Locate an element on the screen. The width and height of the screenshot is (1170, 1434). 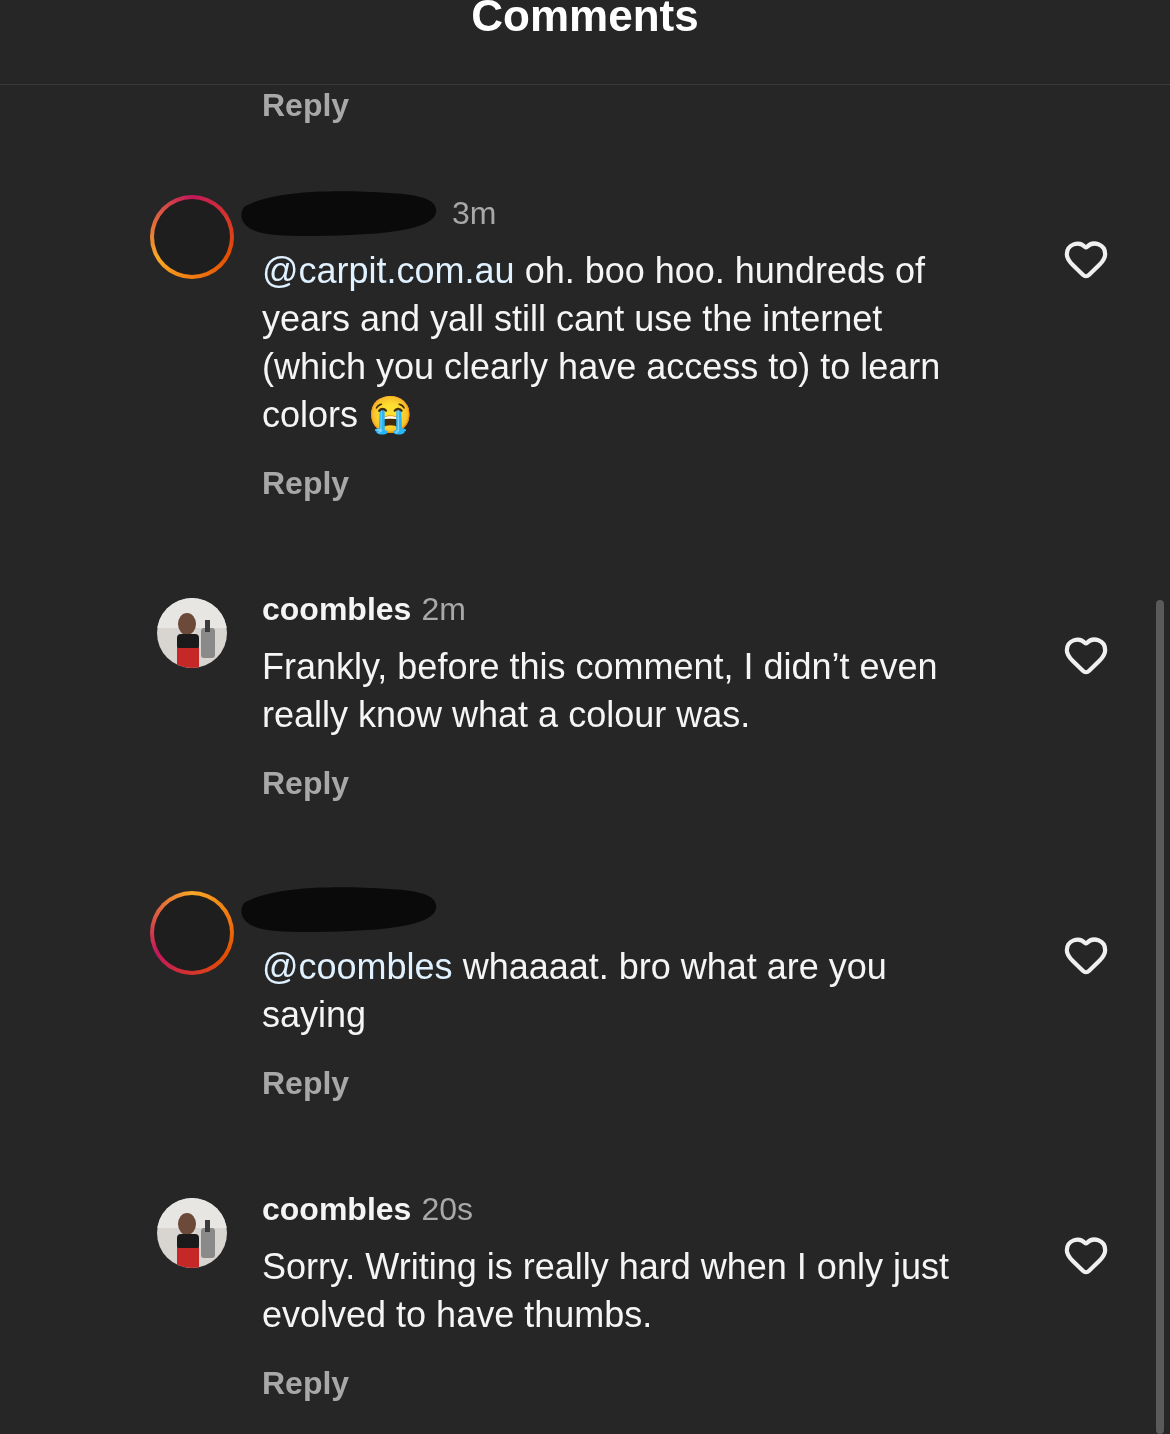
mention-link: @carpit.com.au is located at coordinates (388, 270).